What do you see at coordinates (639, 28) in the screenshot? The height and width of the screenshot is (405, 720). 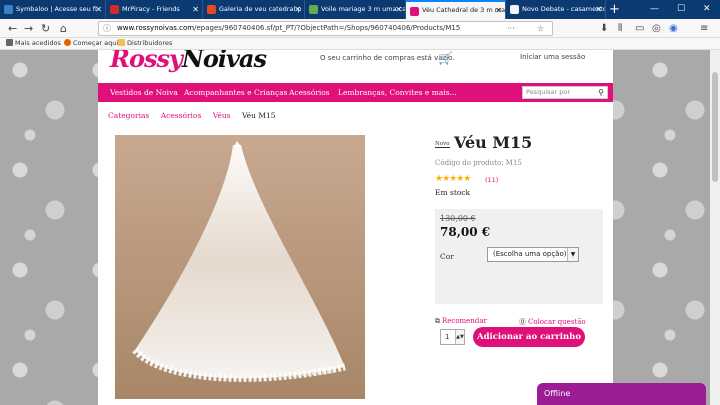 I see `sidebar-icon: ▭` at bounding box center [639, 28].